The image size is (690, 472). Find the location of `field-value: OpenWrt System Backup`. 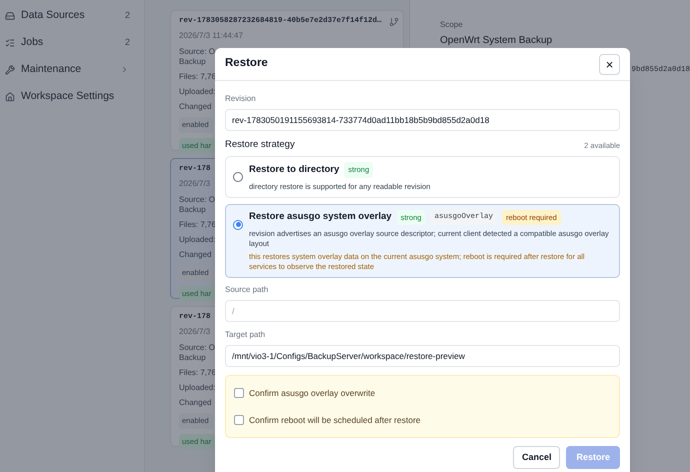

field-value: OpenWrt System Backup is located at coordinates (497, 41).